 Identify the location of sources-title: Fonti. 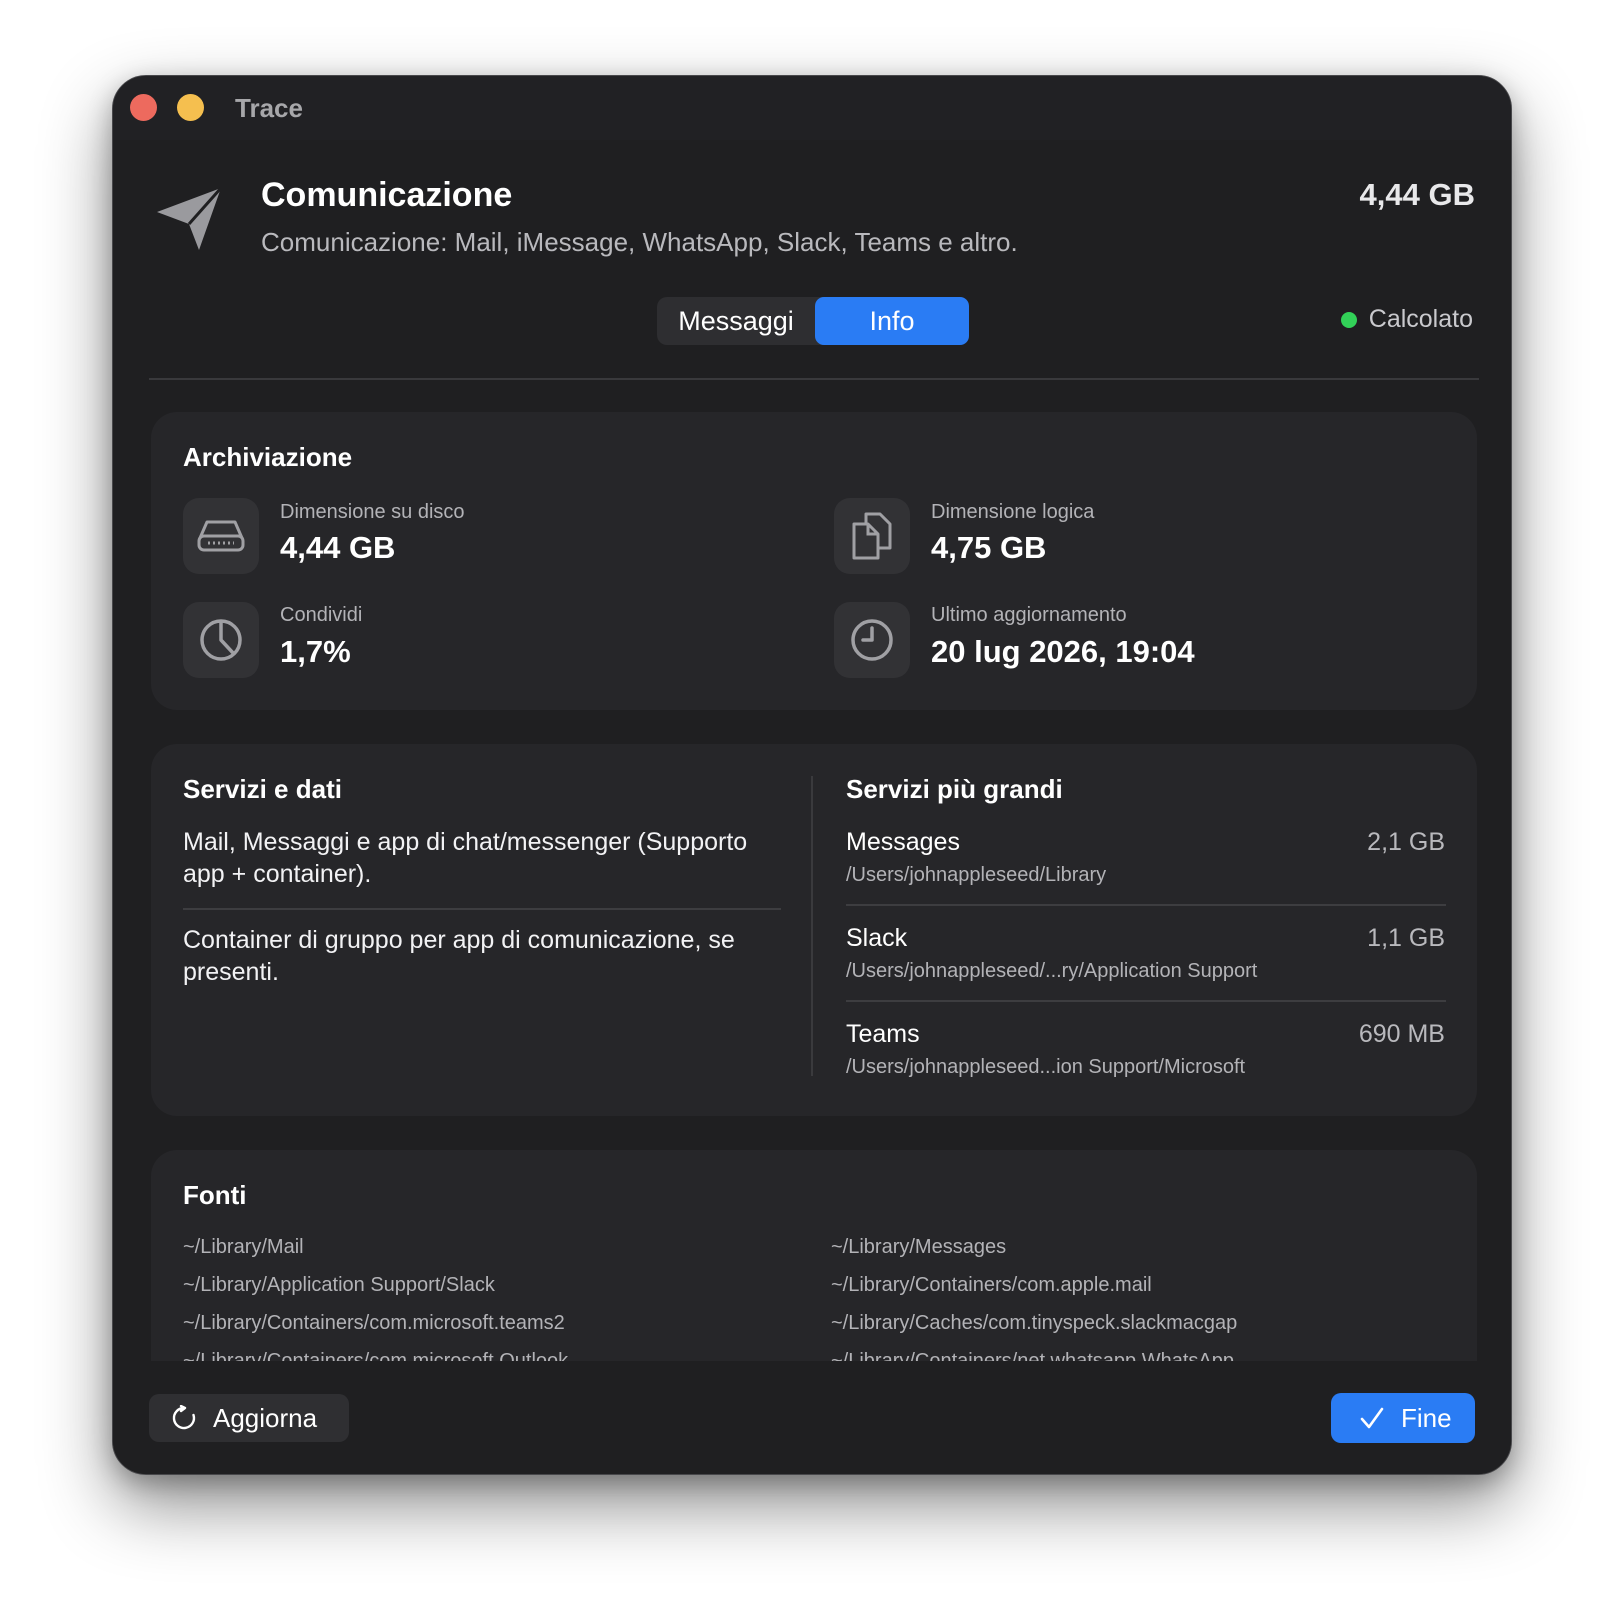
(215, 1195).